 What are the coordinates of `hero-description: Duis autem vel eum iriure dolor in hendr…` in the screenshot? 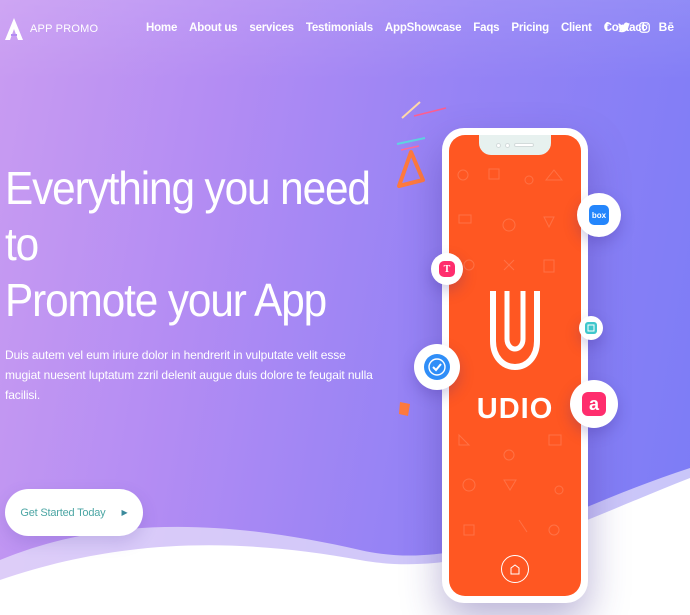 It's located at (189, 375).